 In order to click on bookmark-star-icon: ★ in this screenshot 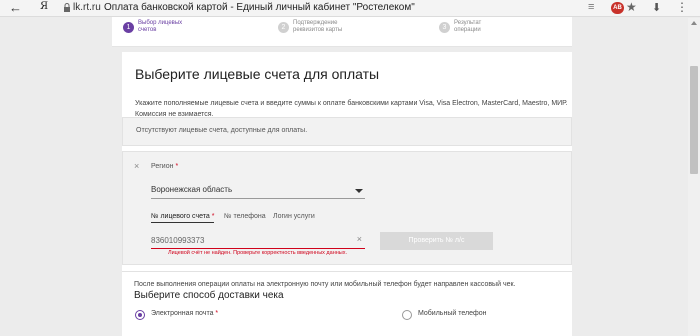, I will do `click(631, 7)`.